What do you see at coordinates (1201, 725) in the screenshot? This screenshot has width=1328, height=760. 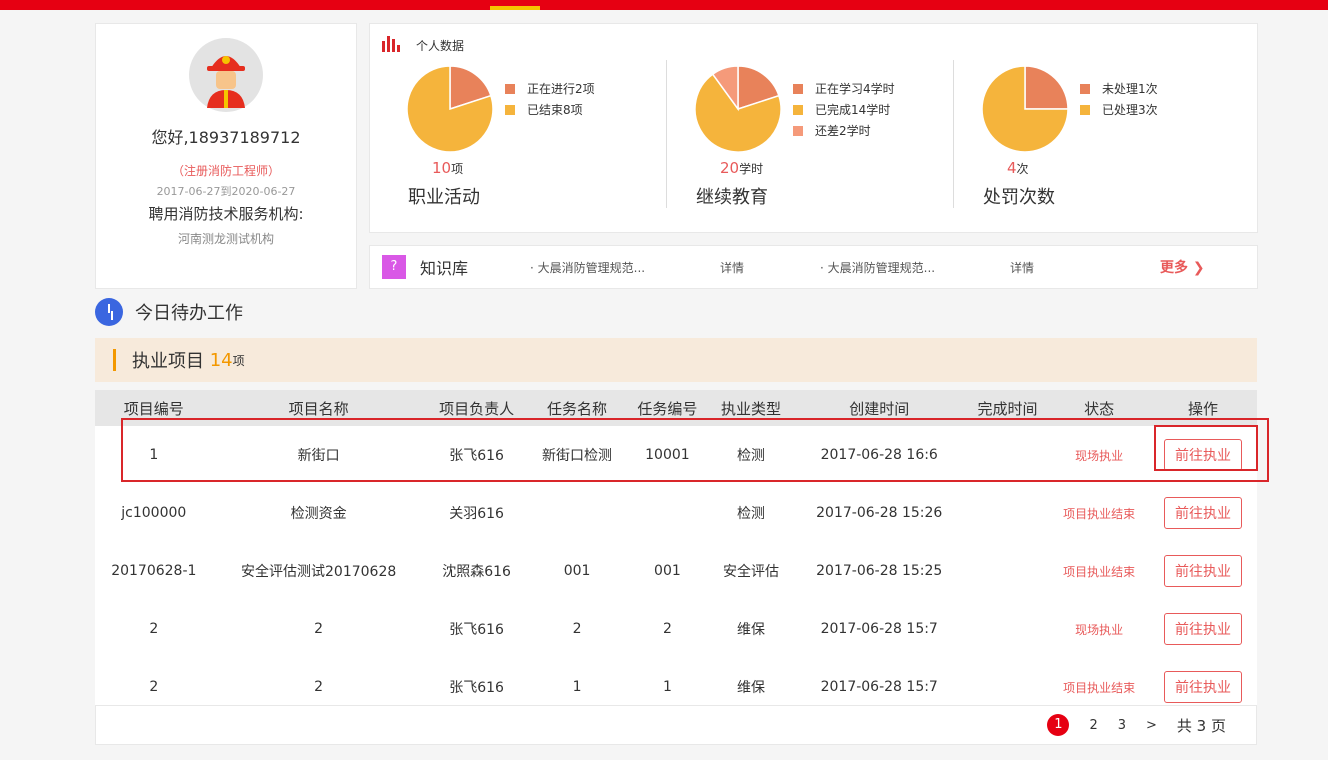 I see `page-total: 共 3 页` at bounding box center [1201, 725].